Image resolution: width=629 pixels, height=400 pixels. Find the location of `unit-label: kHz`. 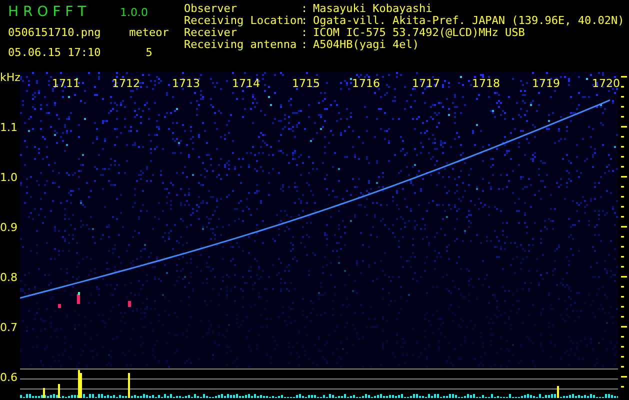

unit-label: kHz is located at coordinates (10, 78).